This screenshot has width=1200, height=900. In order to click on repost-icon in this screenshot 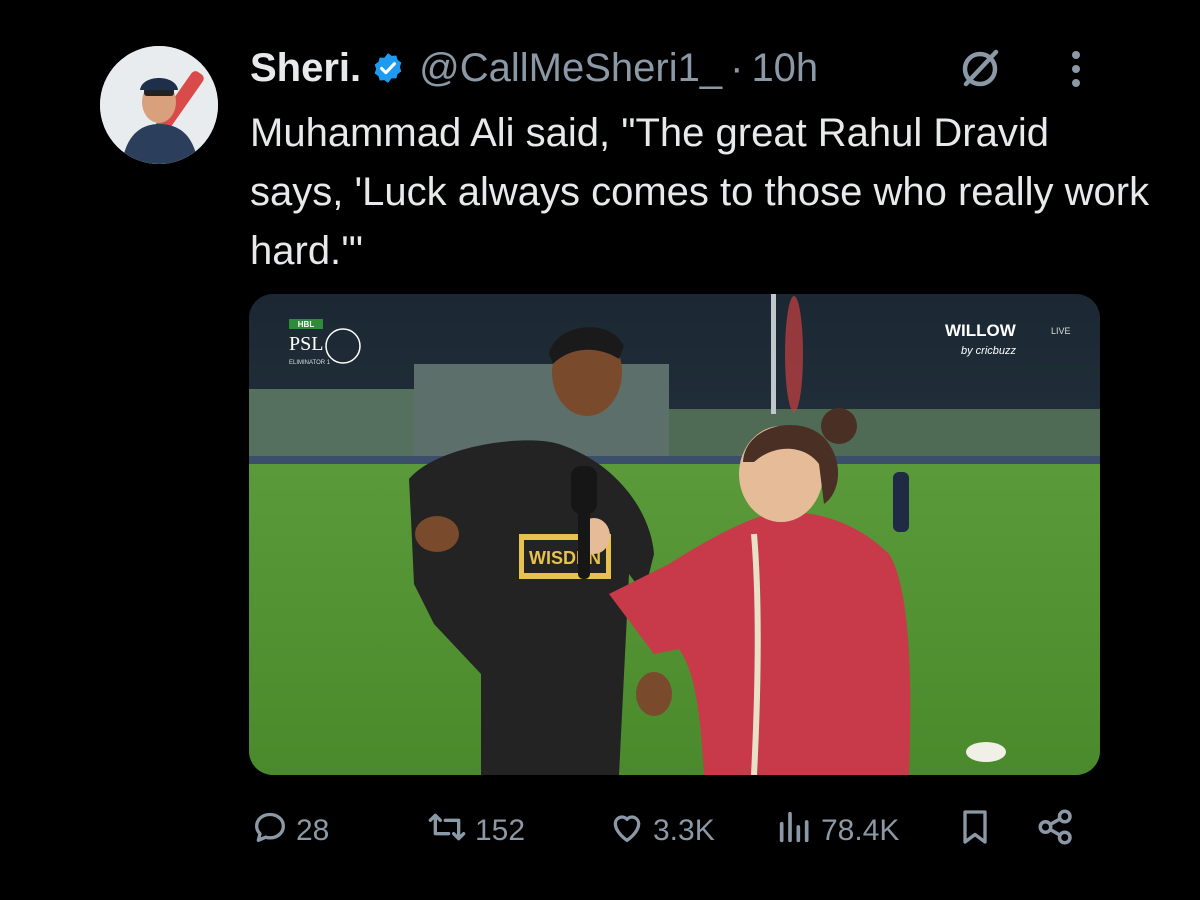, I will do `click(447, 831)`.